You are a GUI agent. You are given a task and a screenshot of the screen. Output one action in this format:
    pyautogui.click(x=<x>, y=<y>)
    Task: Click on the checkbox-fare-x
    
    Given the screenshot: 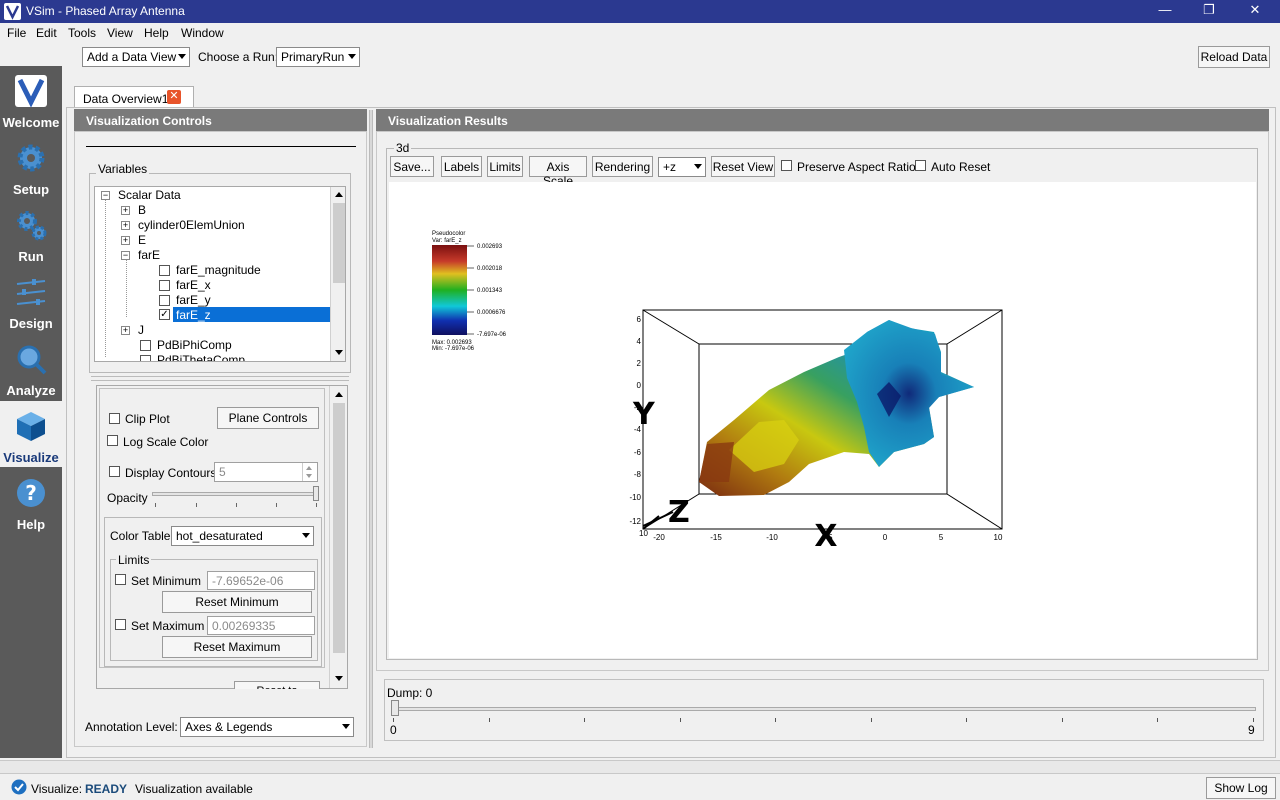 What is the action you would take?
    pyautogui.click(x=164, y=285)
    